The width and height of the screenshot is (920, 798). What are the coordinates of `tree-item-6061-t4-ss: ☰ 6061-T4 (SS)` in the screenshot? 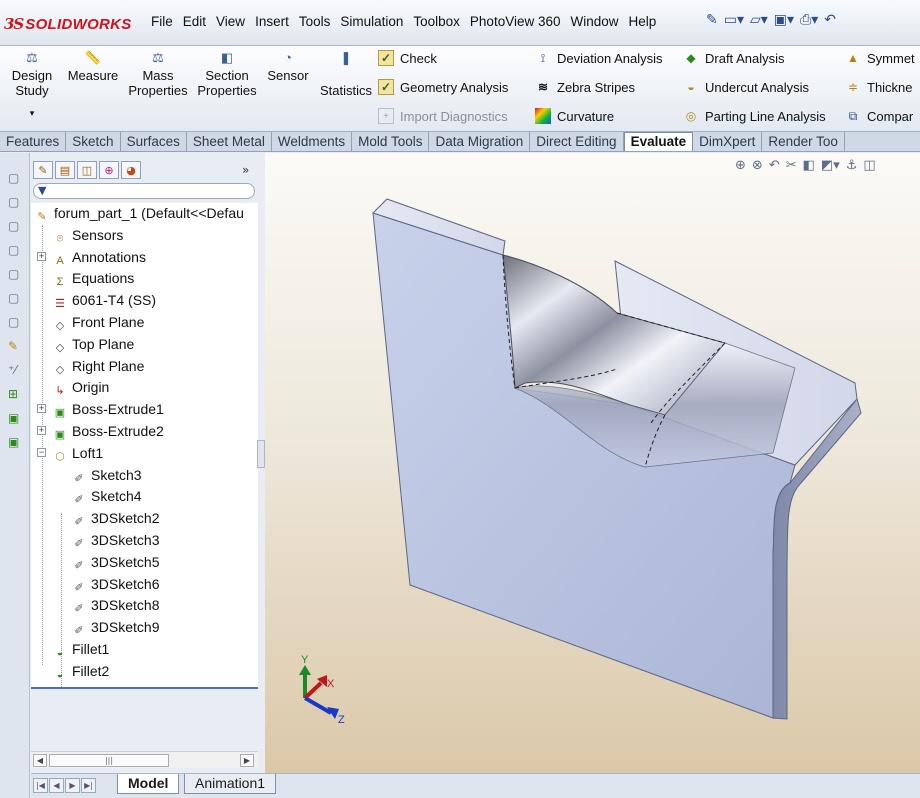 It's located at (144, 301).